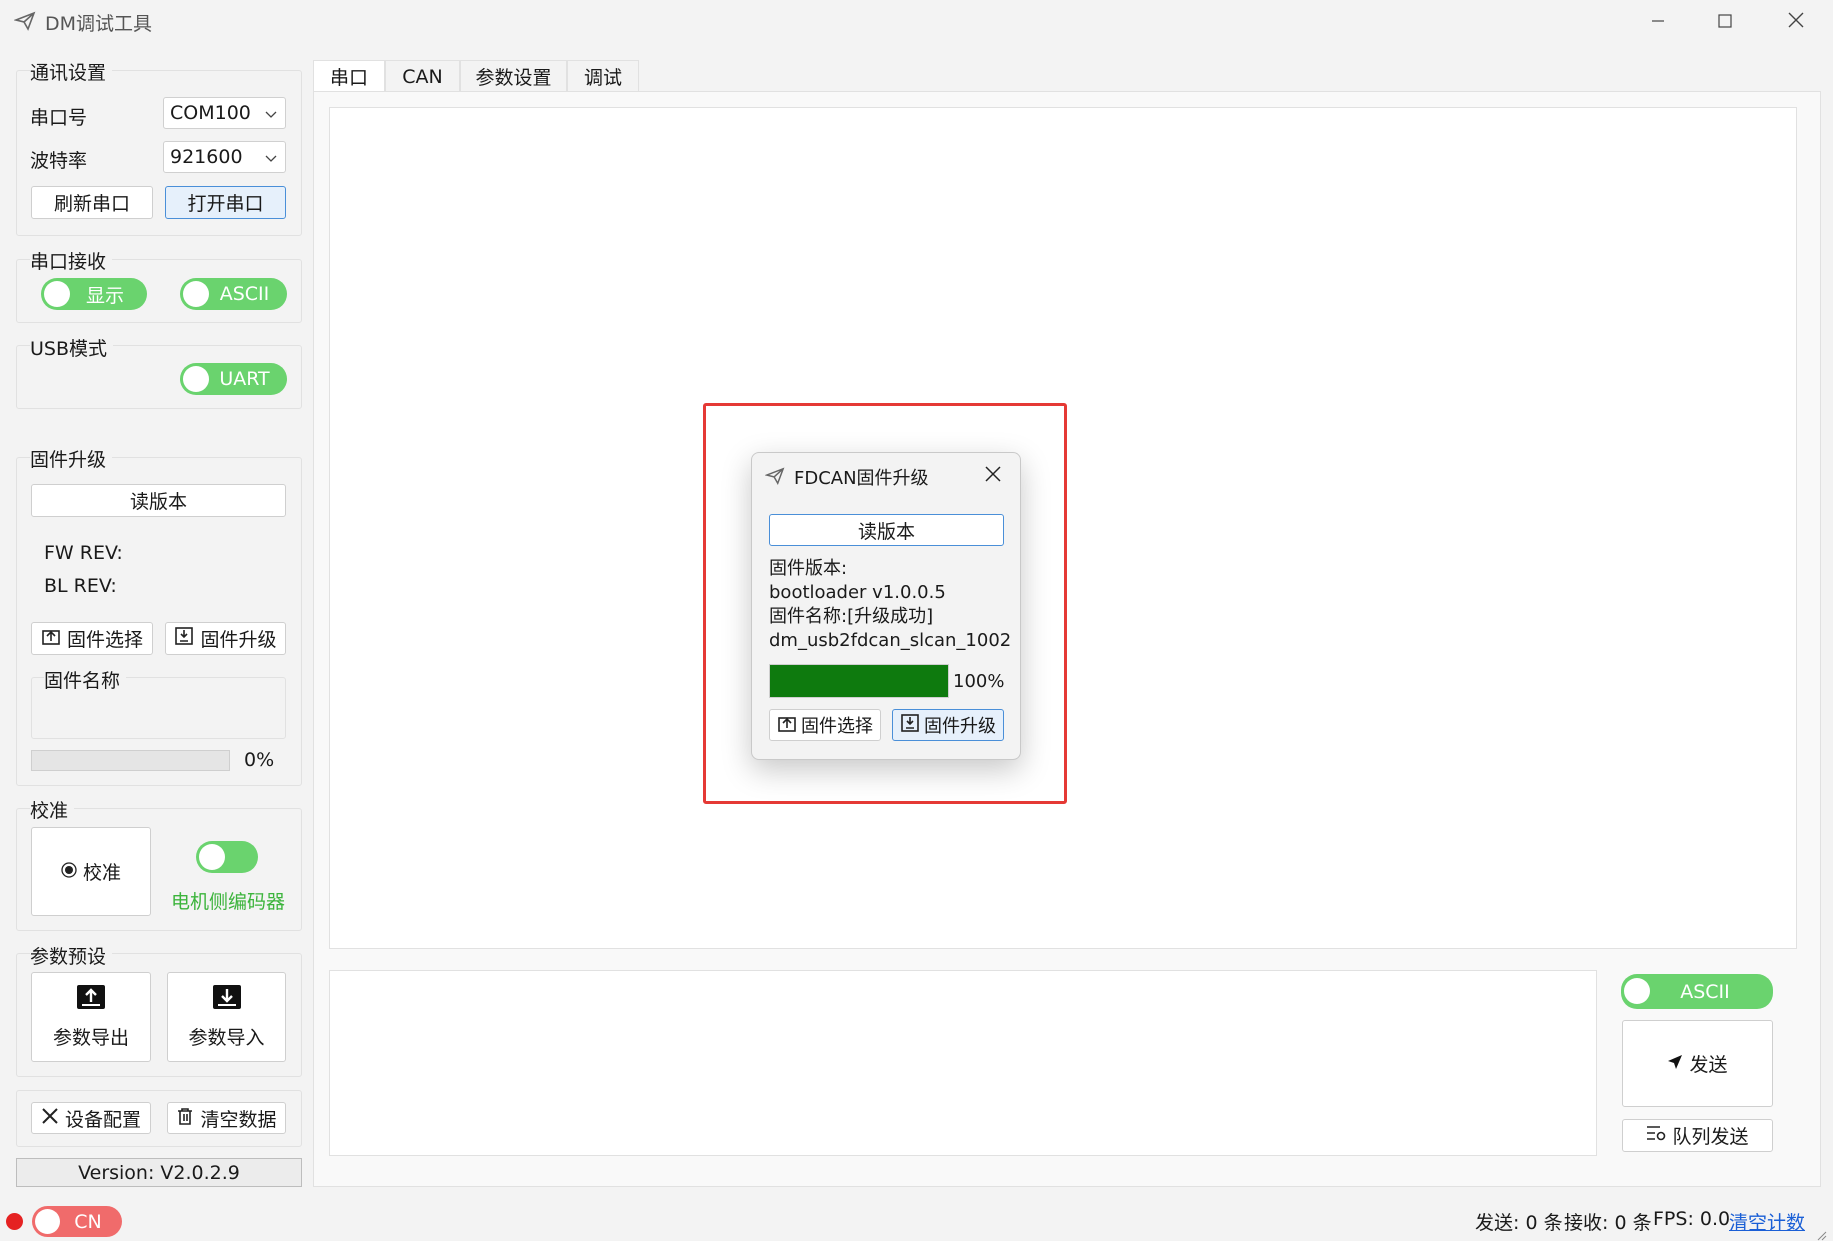  What do you see at coordinates (979, 681) in the screenshot?
I see `dialog-progress-text: 100%` at bounding box center [979, 681].